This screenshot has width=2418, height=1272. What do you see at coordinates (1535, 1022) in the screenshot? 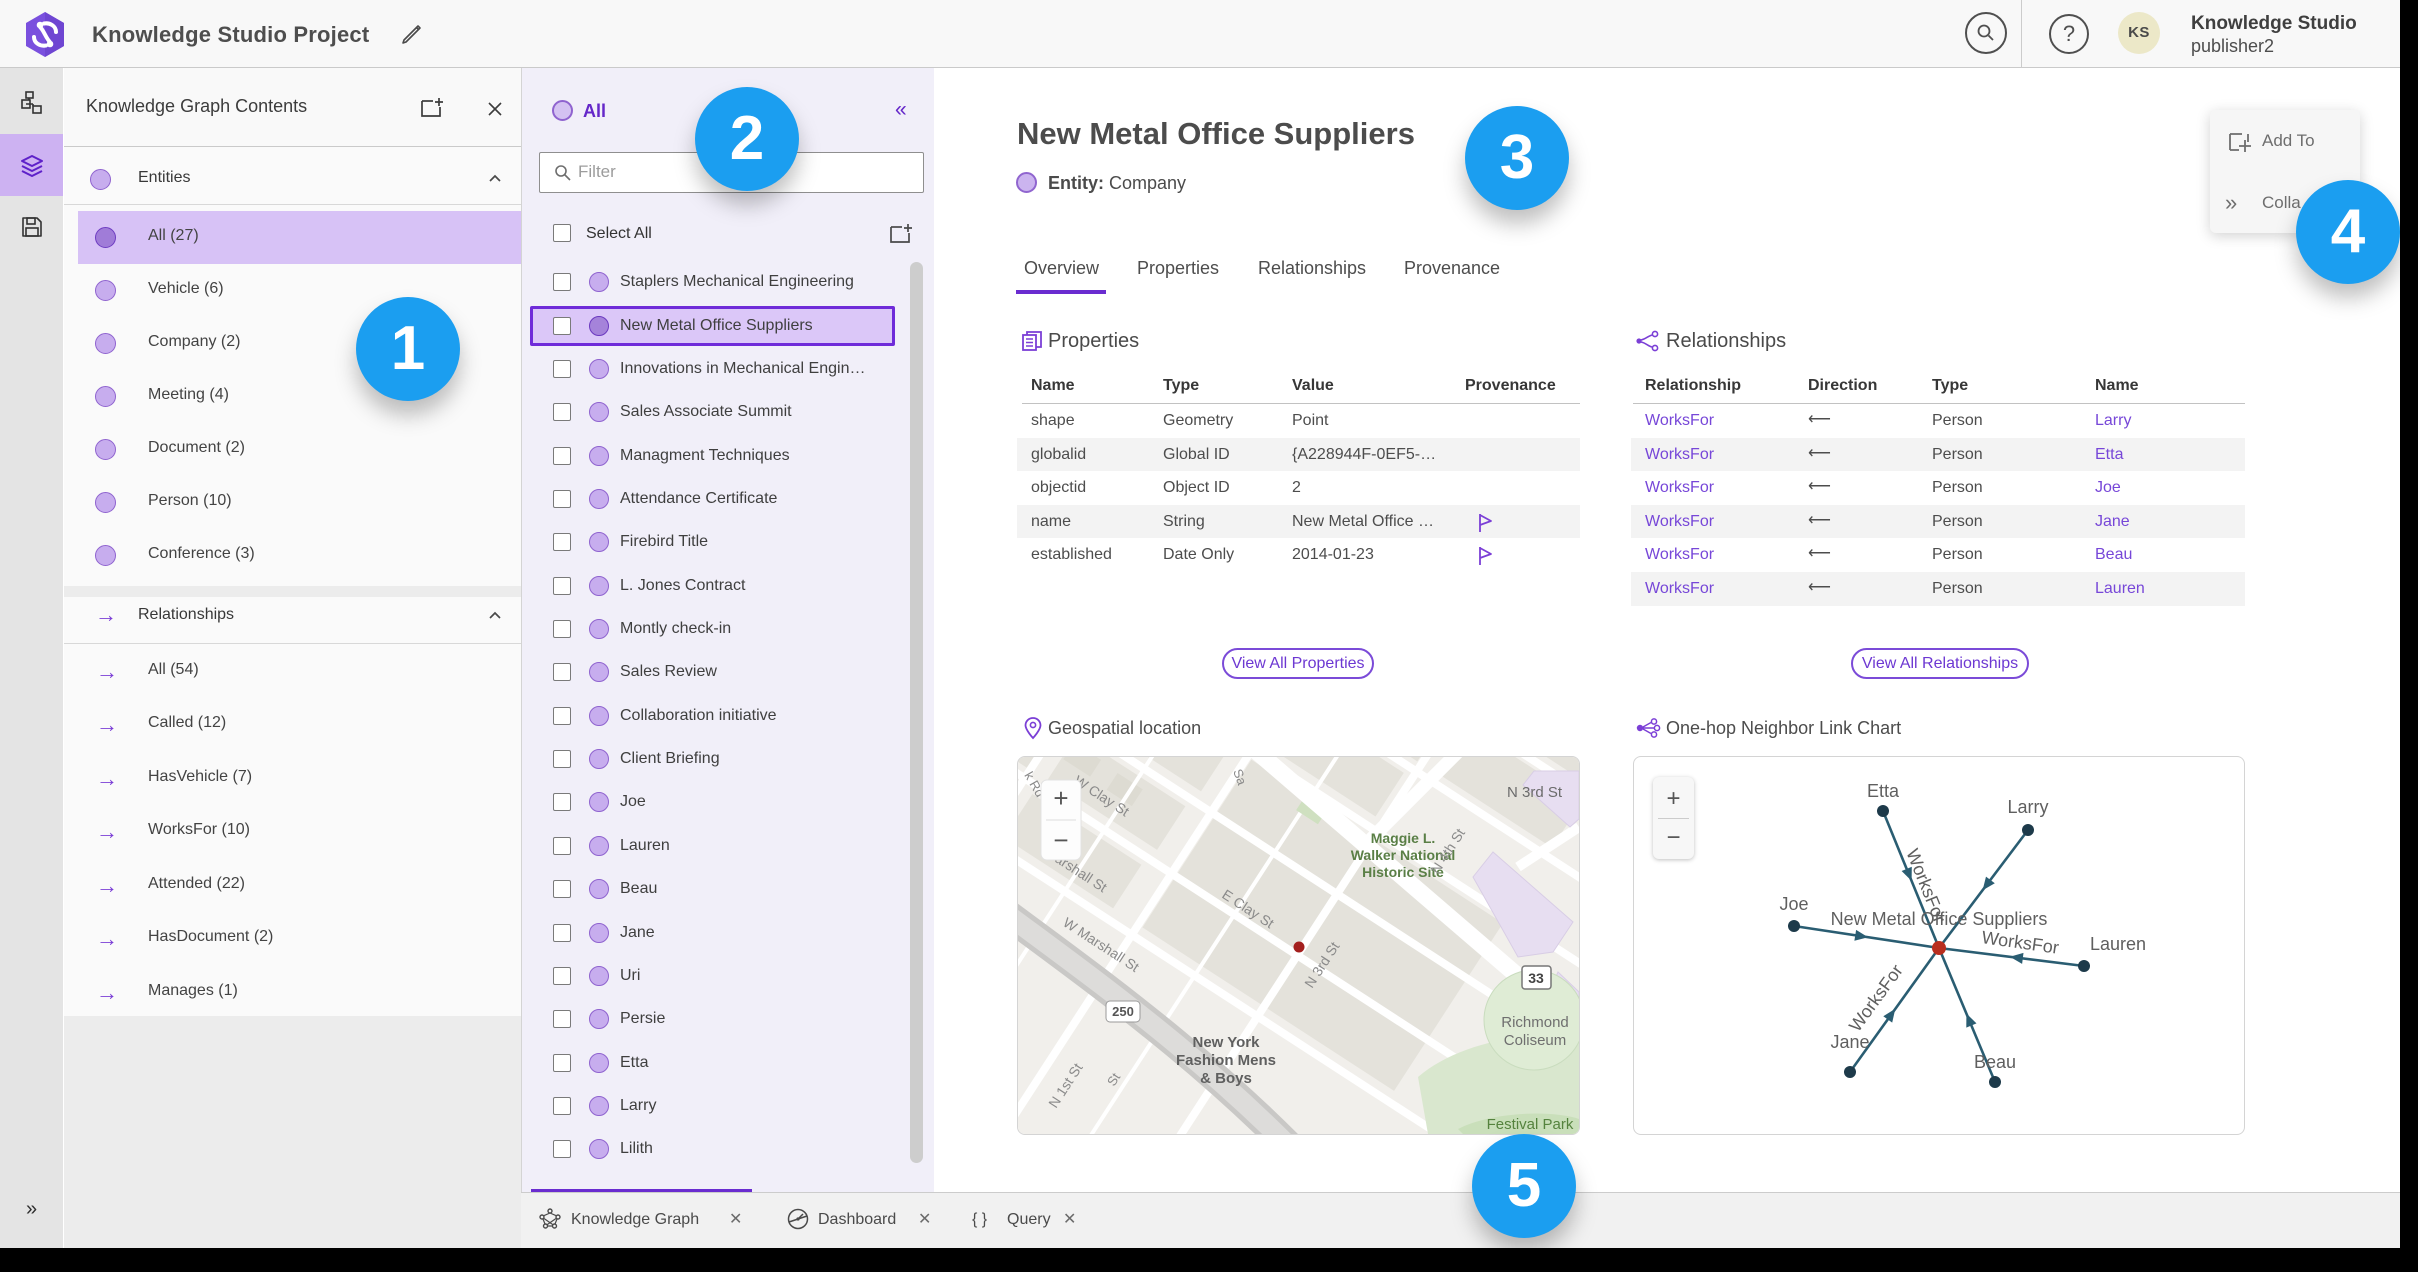
I see `svg-text: Richmond` at bounding box center [1535, 1022].